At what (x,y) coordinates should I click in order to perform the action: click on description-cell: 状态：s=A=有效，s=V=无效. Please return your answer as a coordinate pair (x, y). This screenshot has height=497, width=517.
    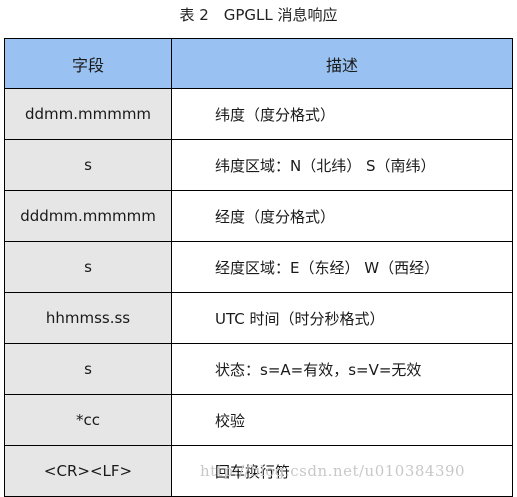
    Looking at the image, I should click on (342, 369).